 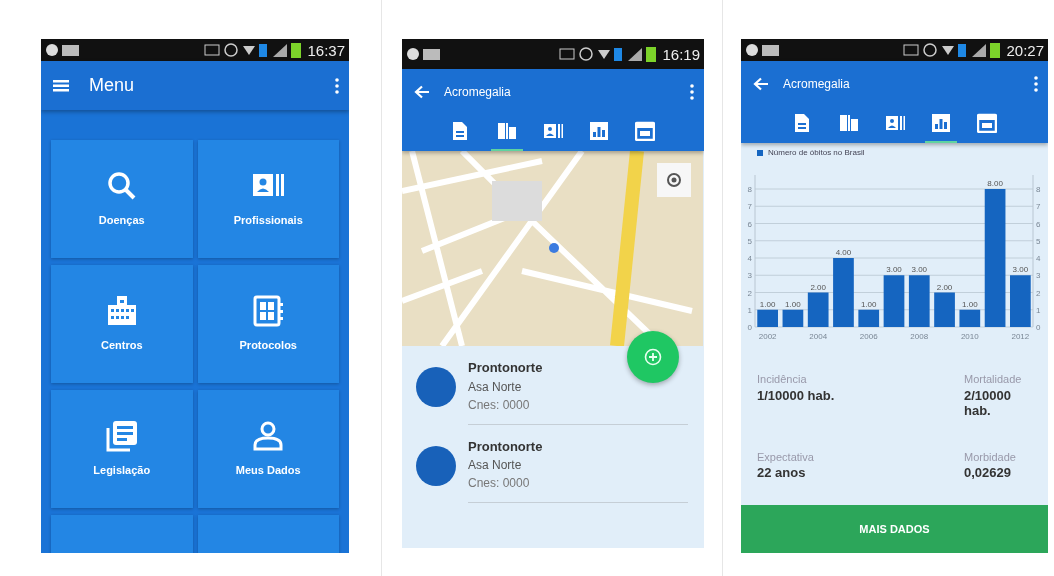 I want to click on notebook-icon, so click(x=268, y=310).